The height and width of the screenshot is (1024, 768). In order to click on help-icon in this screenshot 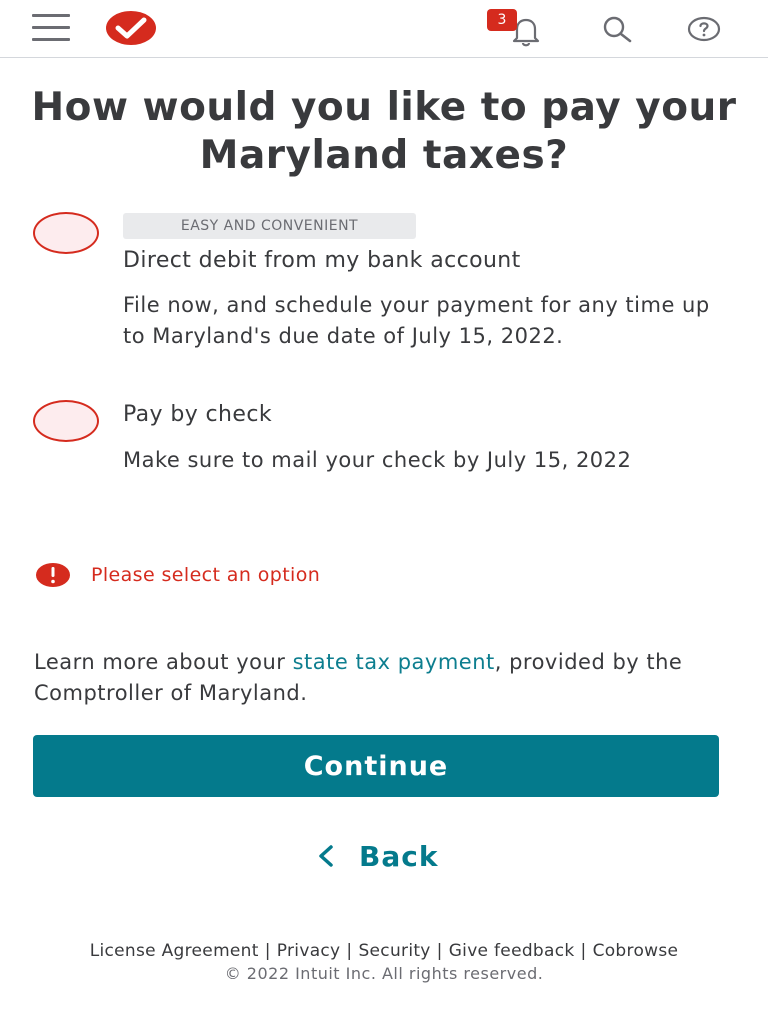, I will do `click(704, 30)`.